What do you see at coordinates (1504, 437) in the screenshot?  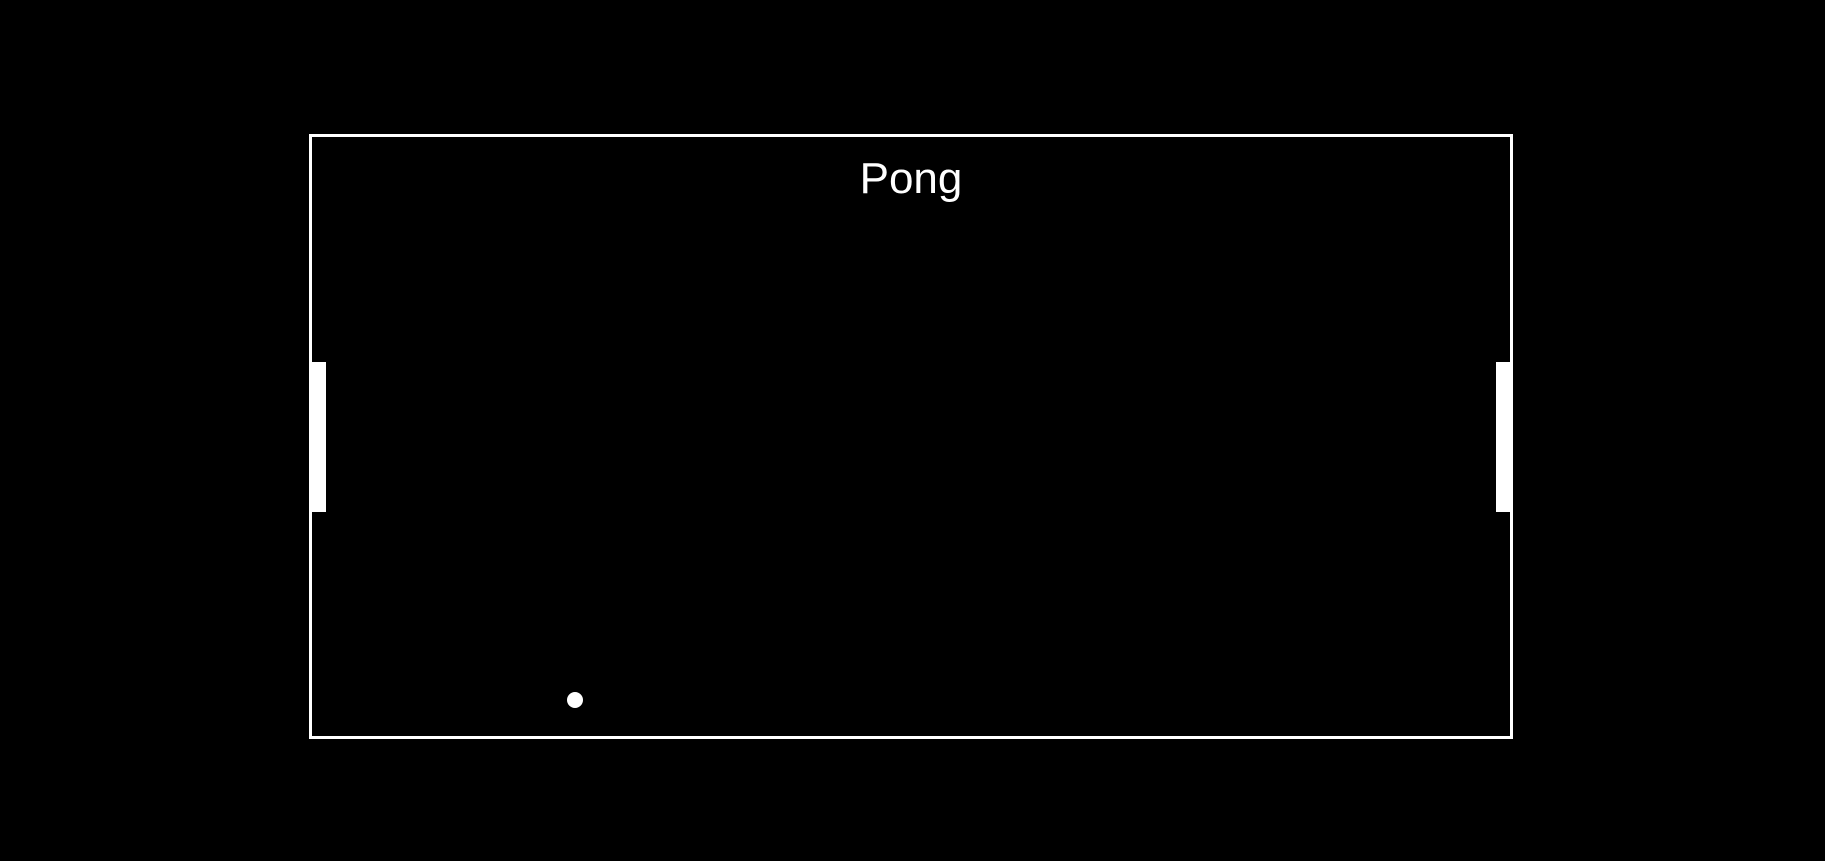 I see `right-paddle` at bounding box center [1504, 437].